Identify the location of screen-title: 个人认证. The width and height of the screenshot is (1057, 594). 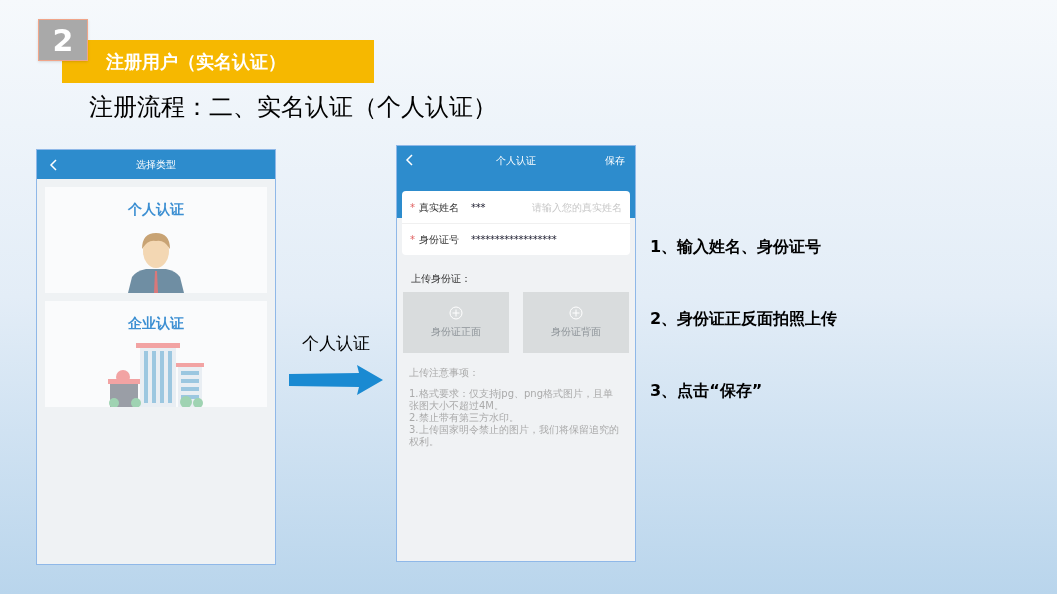
(516, 160).